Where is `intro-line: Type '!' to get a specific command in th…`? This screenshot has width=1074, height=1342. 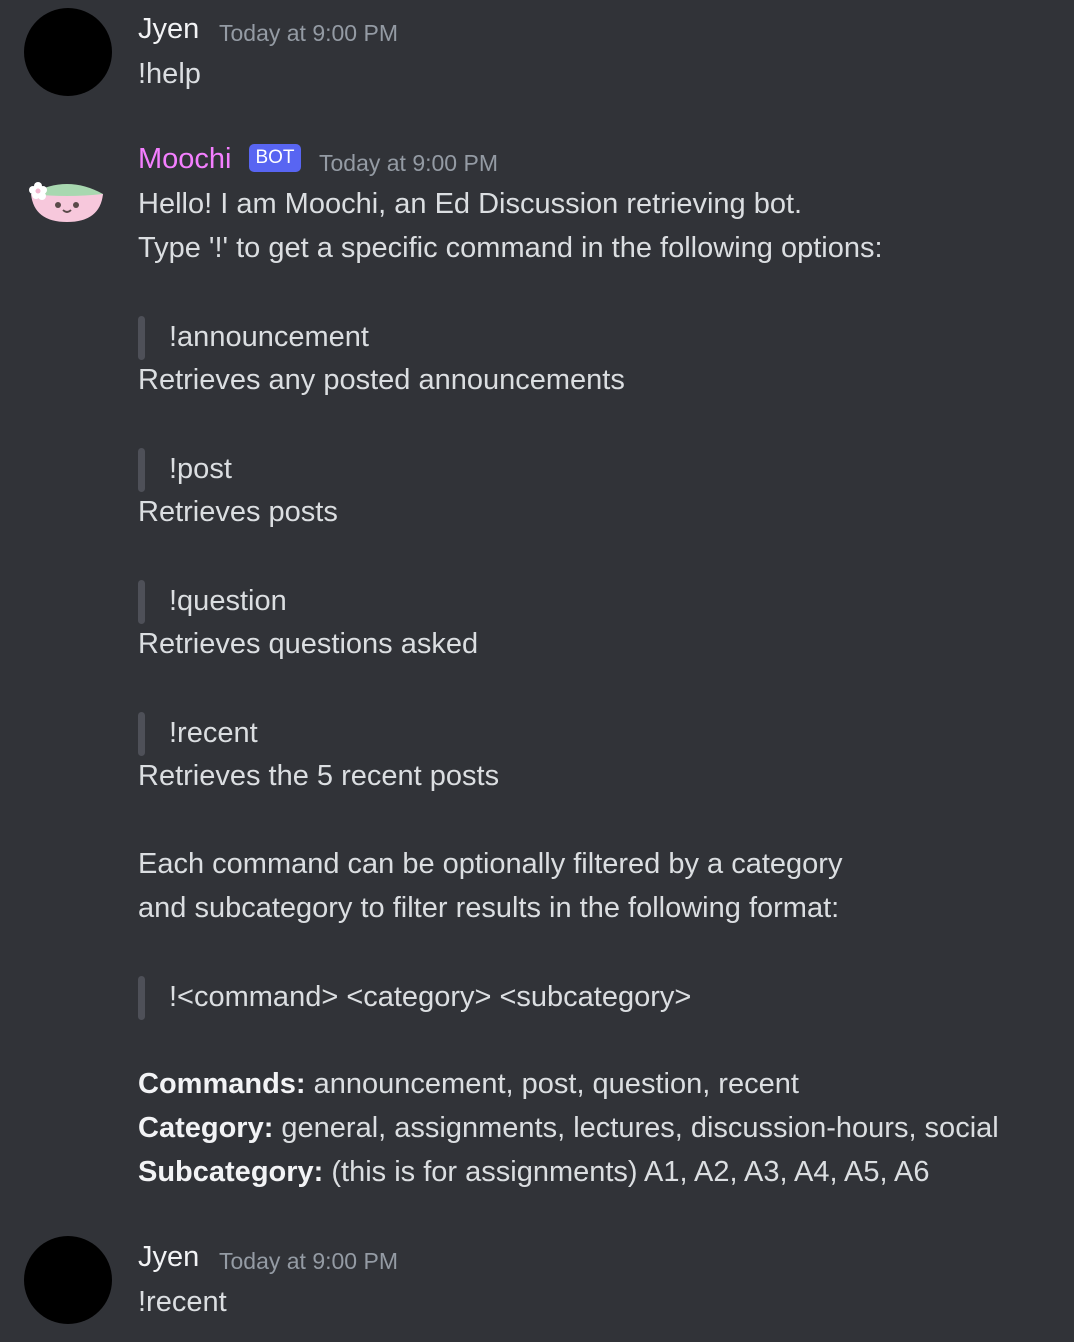 intro-line: Type '!' to get a specific command in th… is located at coordinates (510, 248).